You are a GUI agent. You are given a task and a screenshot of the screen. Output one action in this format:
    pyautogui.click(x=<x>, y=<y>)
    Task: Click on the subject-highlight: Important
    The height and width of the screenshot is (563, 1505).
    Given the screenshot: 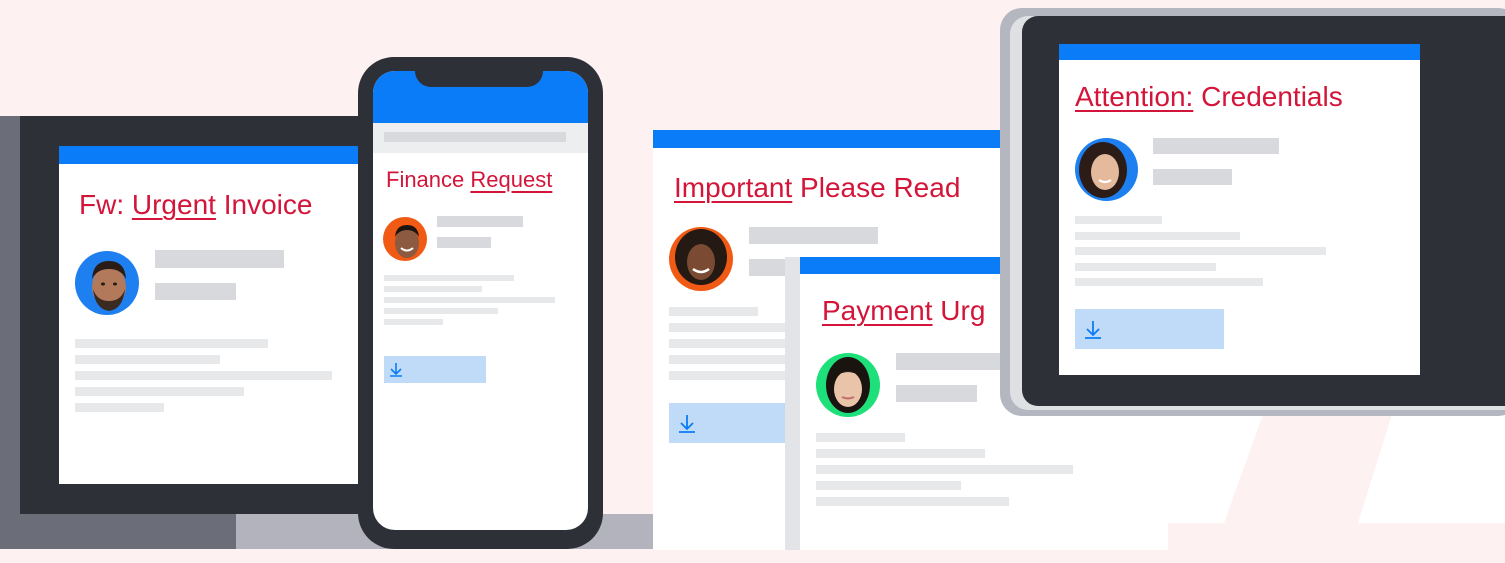 What is the action you would take?
    pyautogui.click(x=733, y=187)
    